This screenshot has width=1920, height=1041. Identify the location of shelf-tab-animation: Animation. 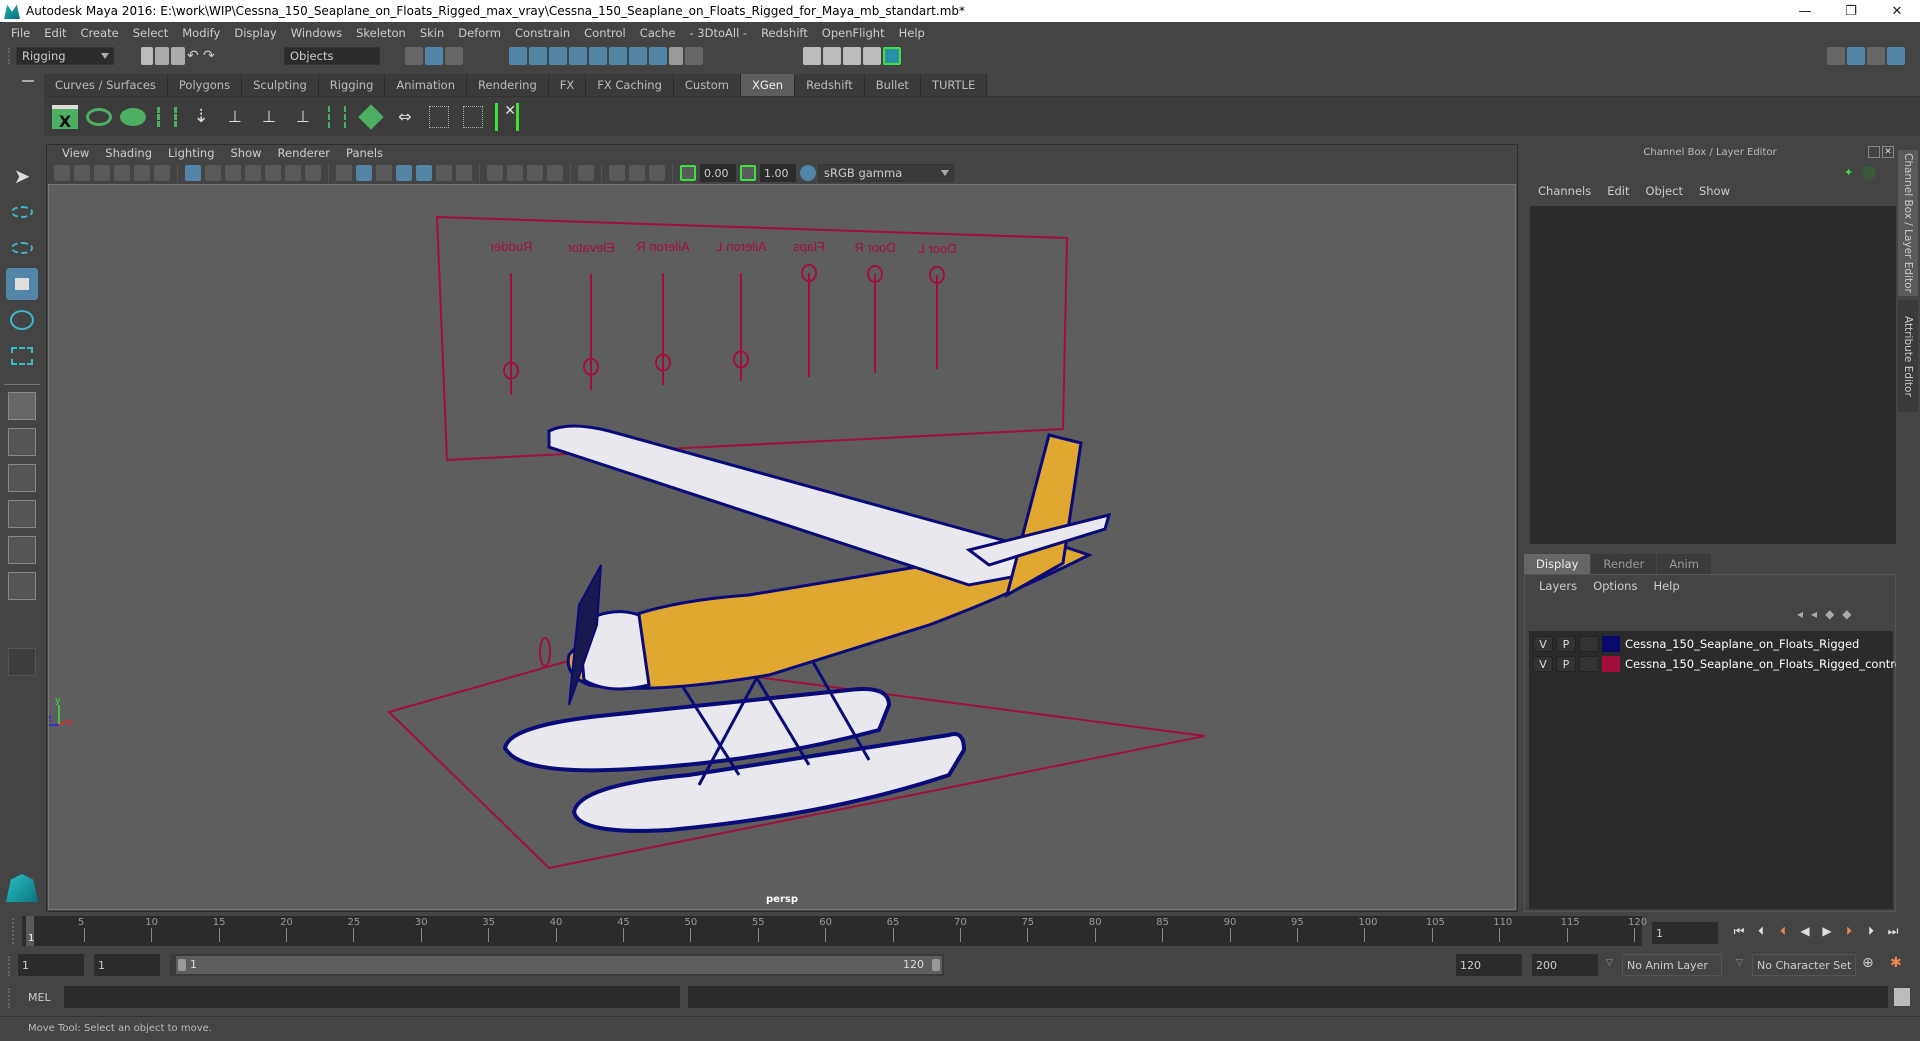
(426, 85).